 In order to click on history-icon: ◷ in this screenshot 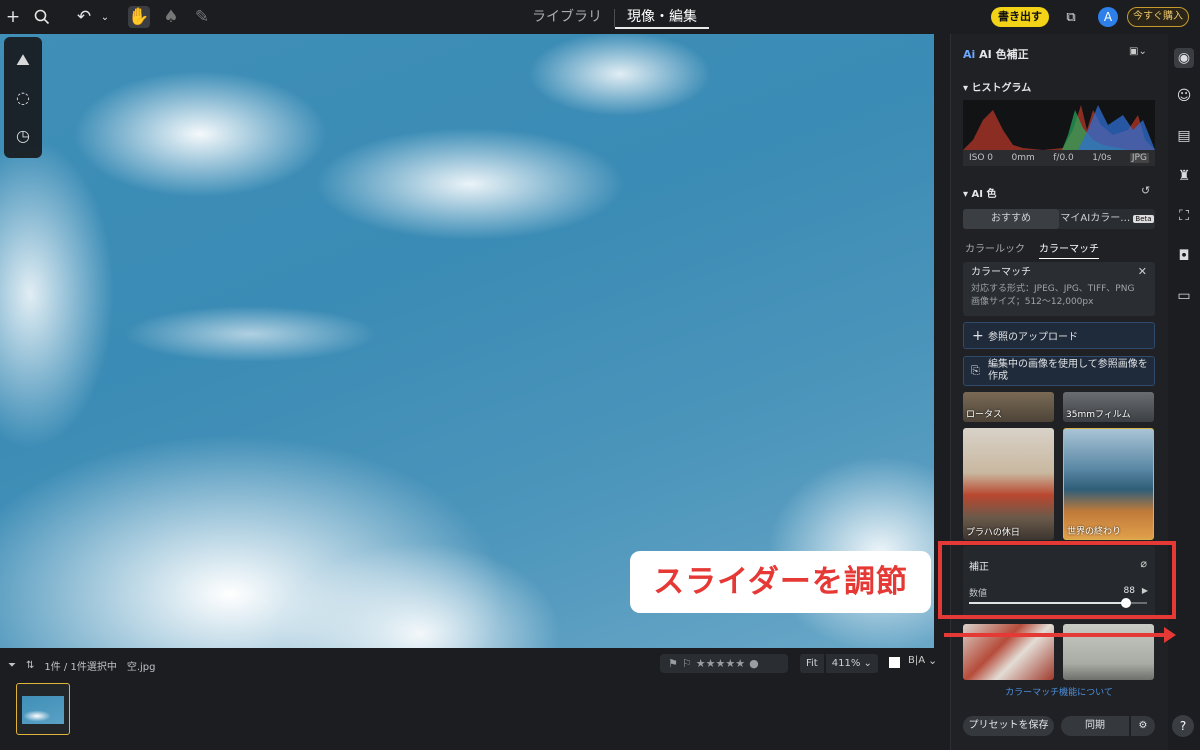, I will do `click(23, 136)`.